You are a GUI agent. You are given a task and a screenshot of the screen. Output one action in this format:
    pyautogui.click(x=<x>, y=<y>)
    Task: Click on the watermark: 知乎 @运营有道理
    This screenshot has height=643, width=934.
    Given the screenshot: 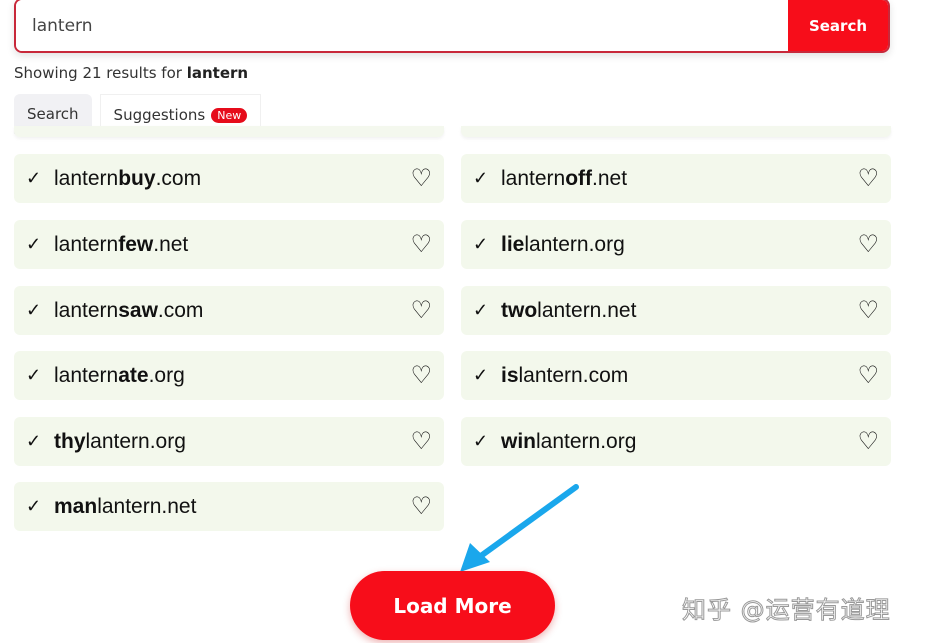 What is the action you would take?
    pyautogui.click(x=786, y=610)
    